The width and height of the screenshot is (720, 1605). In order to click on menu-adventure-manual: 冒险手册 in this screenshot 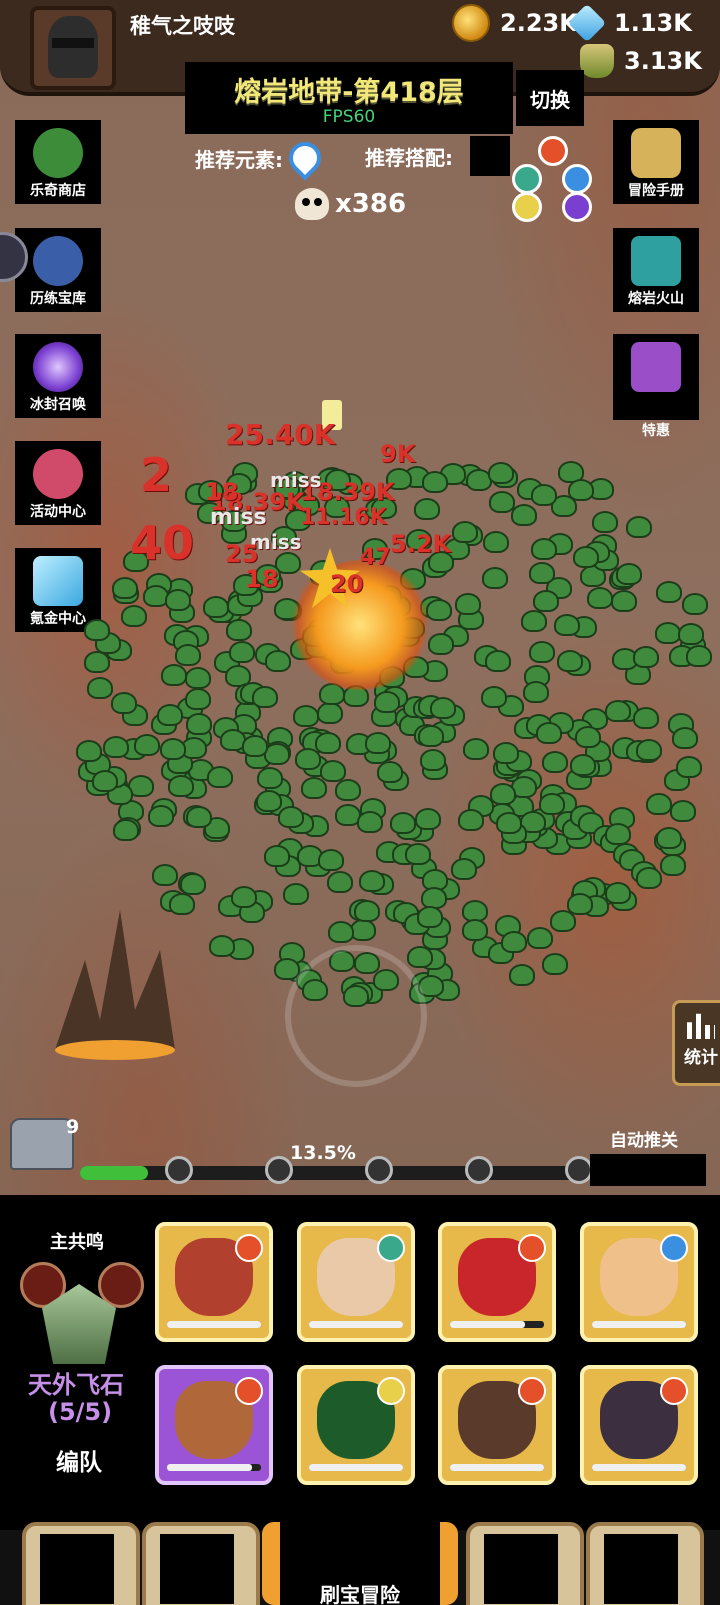, I will do `click(656, 162)`.